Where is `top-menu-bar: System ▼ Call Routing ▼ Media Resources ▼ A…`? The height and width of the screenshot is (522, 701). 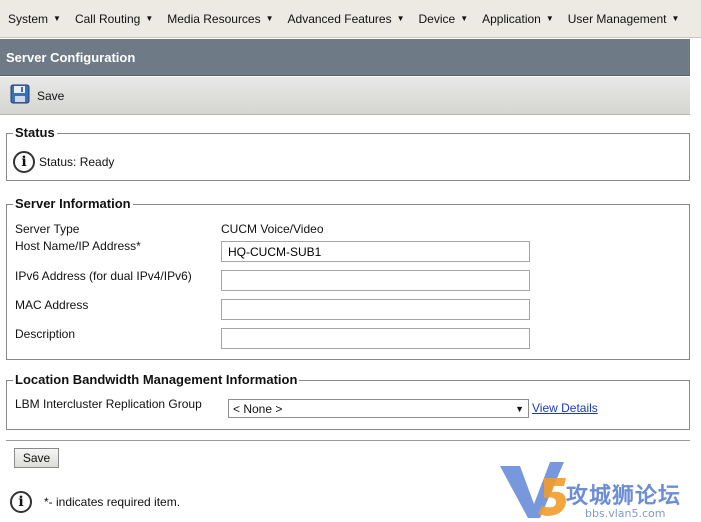 top-menu-bar: System ▼ Call Routing ▼ Media Resources ▼ A… is located at coordinates (350, 19).